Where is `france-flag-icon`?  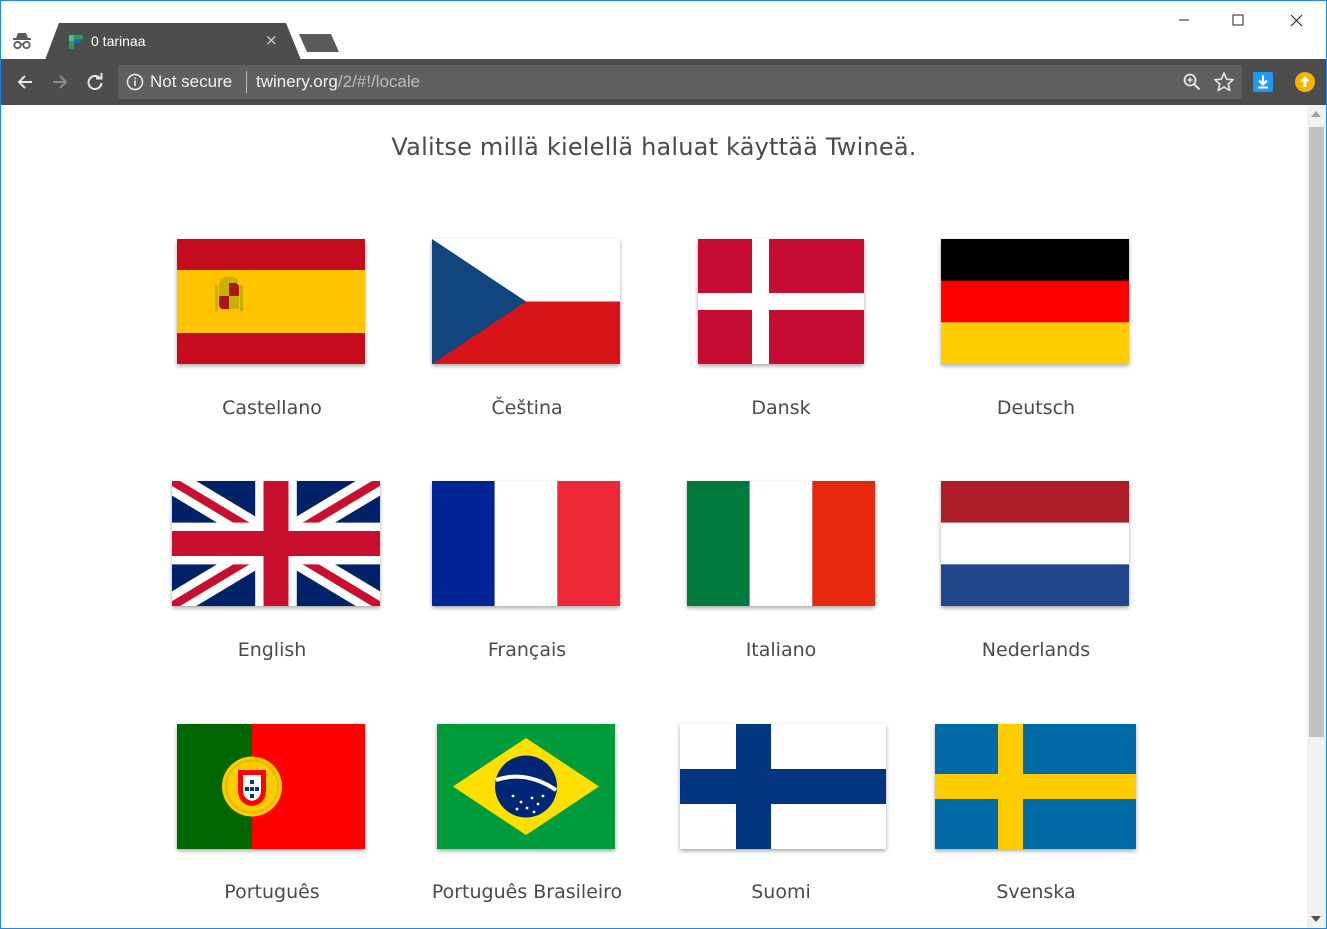 france-flag-icon is located at coordinates (526, 543).